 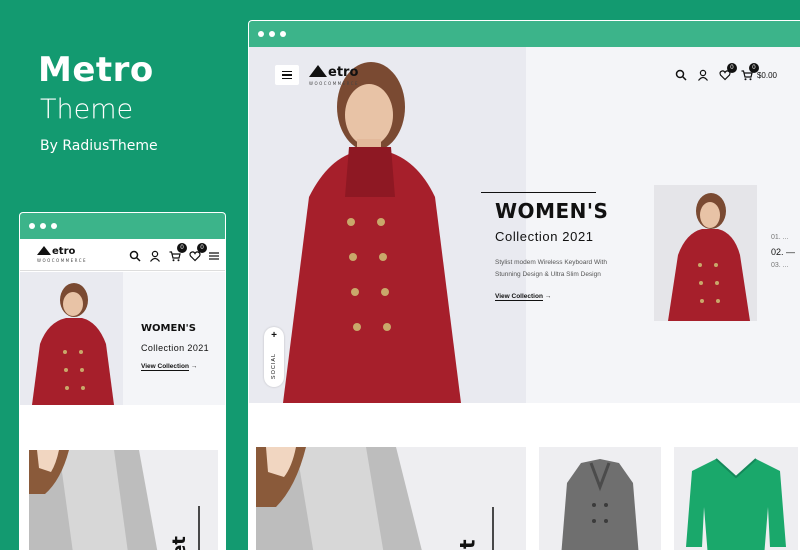 I want to click on social-label: SOCIAL, so click(x=274, y=366).